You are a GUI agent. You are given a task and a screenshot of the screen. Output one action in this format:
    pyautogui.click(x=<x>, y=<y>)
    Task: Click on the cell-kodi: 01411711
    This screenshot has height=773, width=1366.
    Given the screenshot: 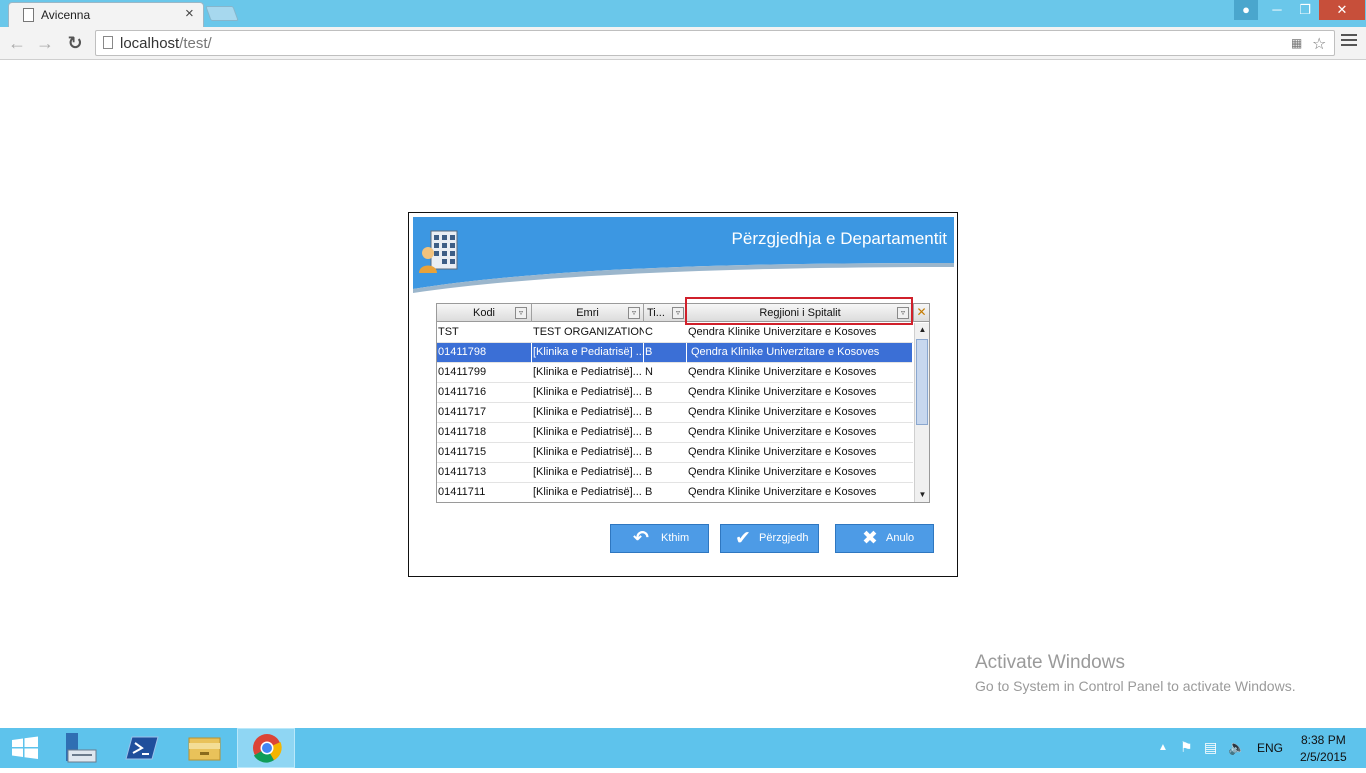 What is the action you would take?
    pyautogui.click(x=462, y=492)
    